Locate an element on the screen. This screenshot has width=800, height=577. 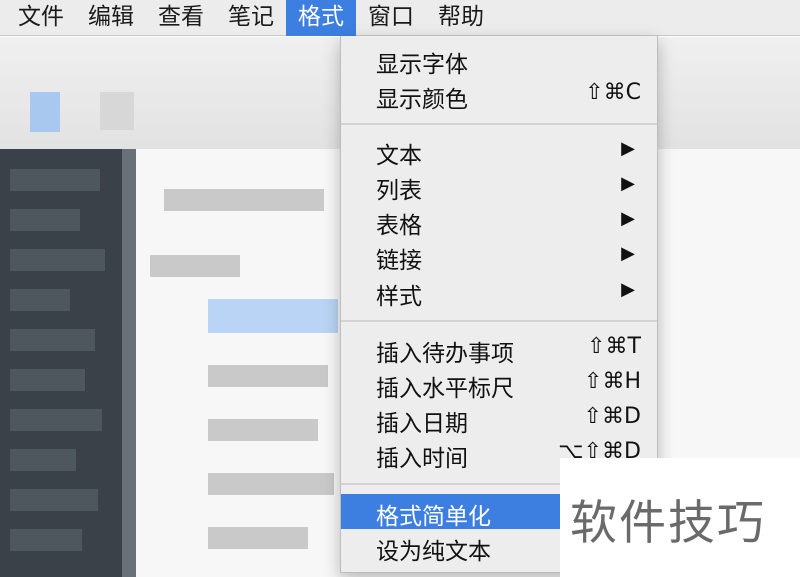
menu-item-label: 列表 is located at coordinates (399, 191).